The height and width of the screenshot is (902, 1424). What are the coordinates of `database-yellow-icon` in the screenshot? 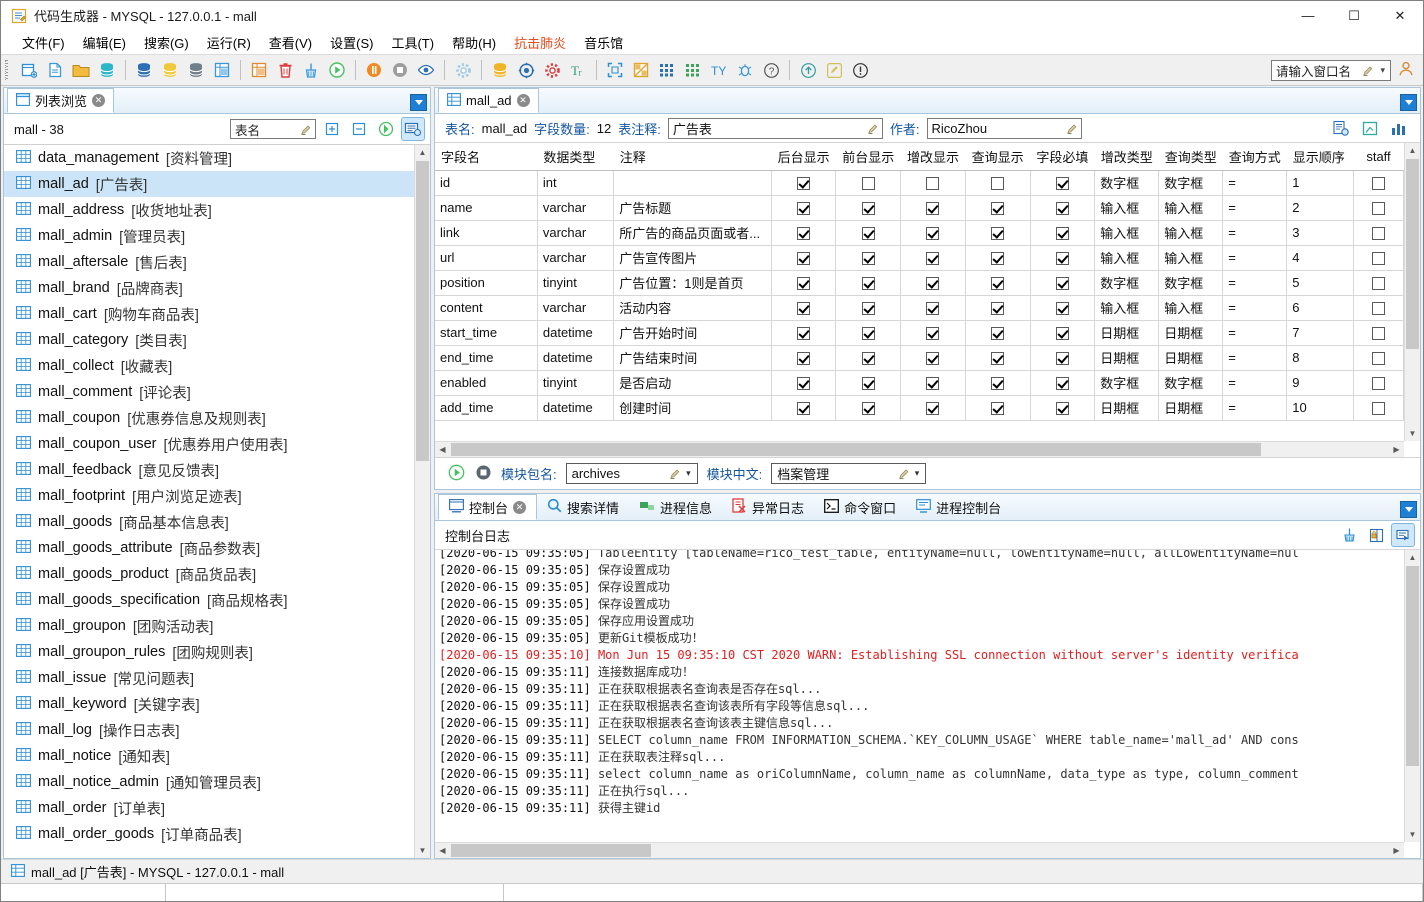 It's located at (170, 70).